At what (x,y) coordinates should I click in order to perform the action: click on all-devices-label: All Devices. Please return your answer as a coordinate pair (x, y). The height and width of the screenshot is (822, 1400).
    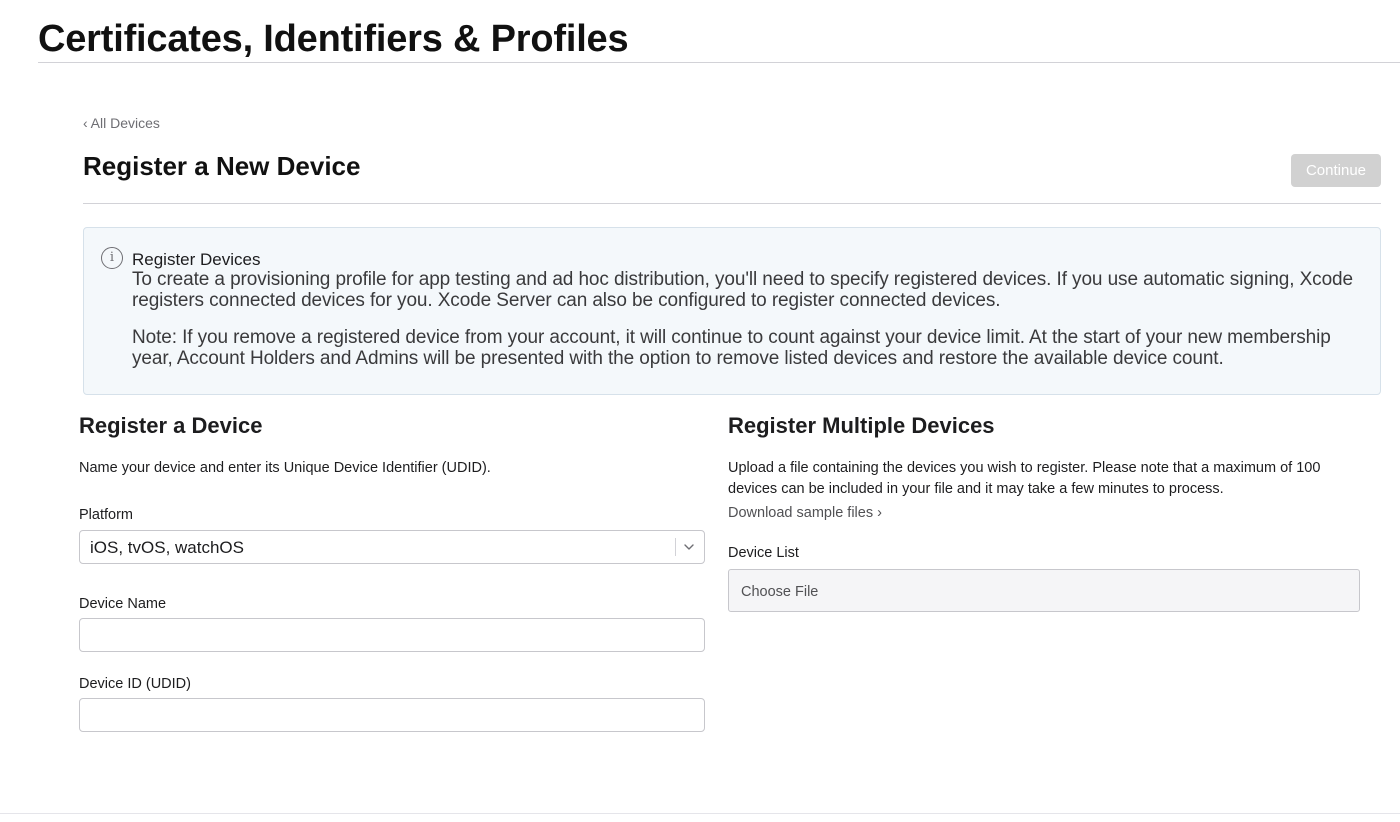
    Looking at the image, I should click on (125, 123).